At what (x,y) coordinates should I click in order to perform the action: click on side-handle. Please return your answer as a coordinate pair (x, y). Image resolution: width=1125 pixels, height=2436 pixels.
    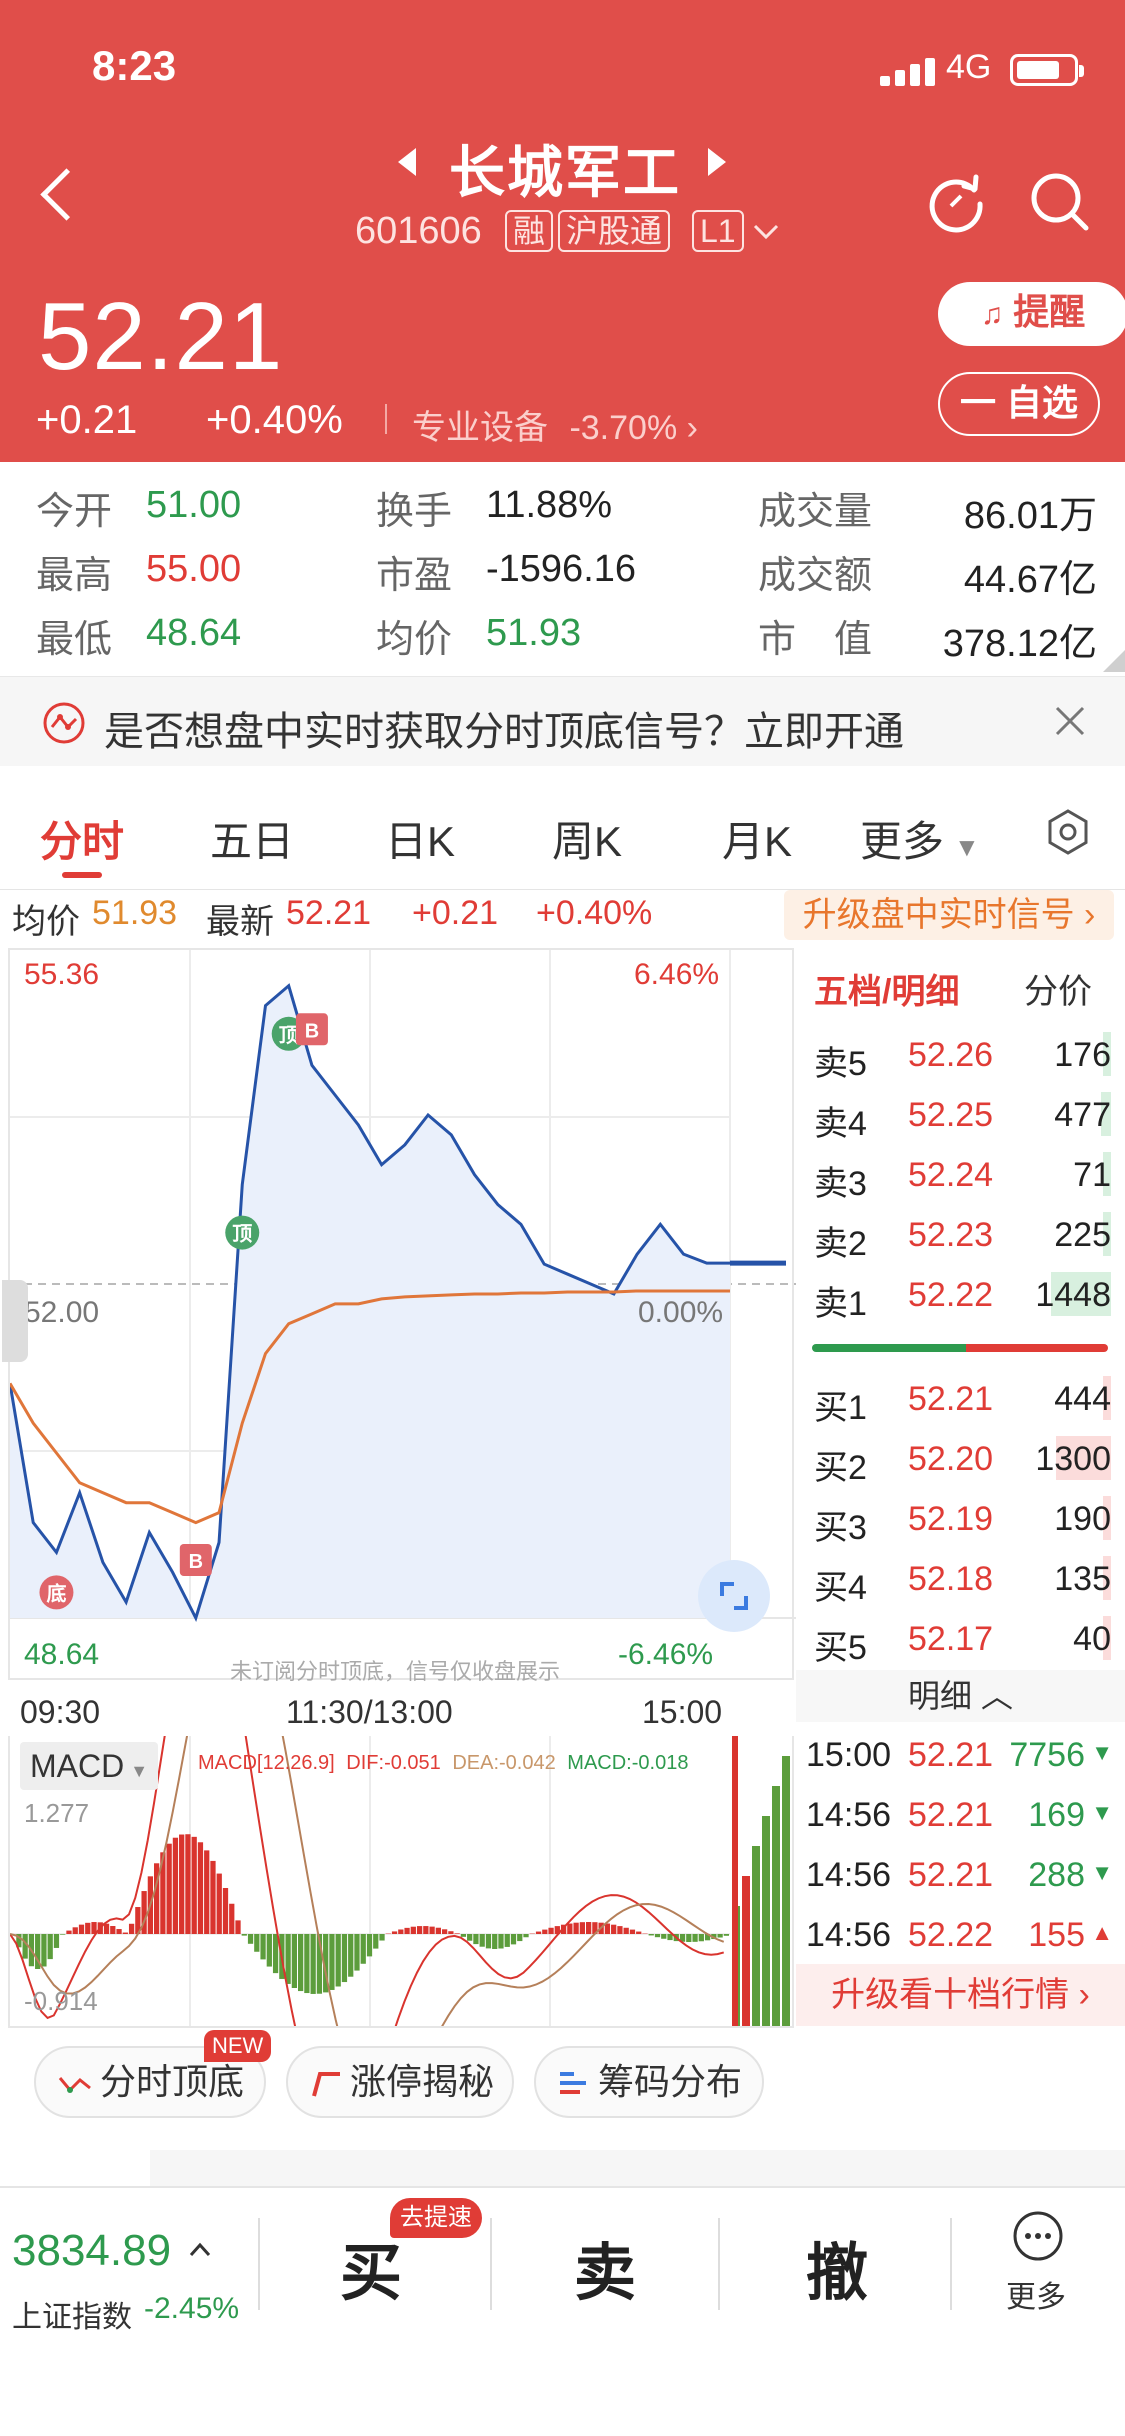
    Looking at the image, I should click on (15, 1321).